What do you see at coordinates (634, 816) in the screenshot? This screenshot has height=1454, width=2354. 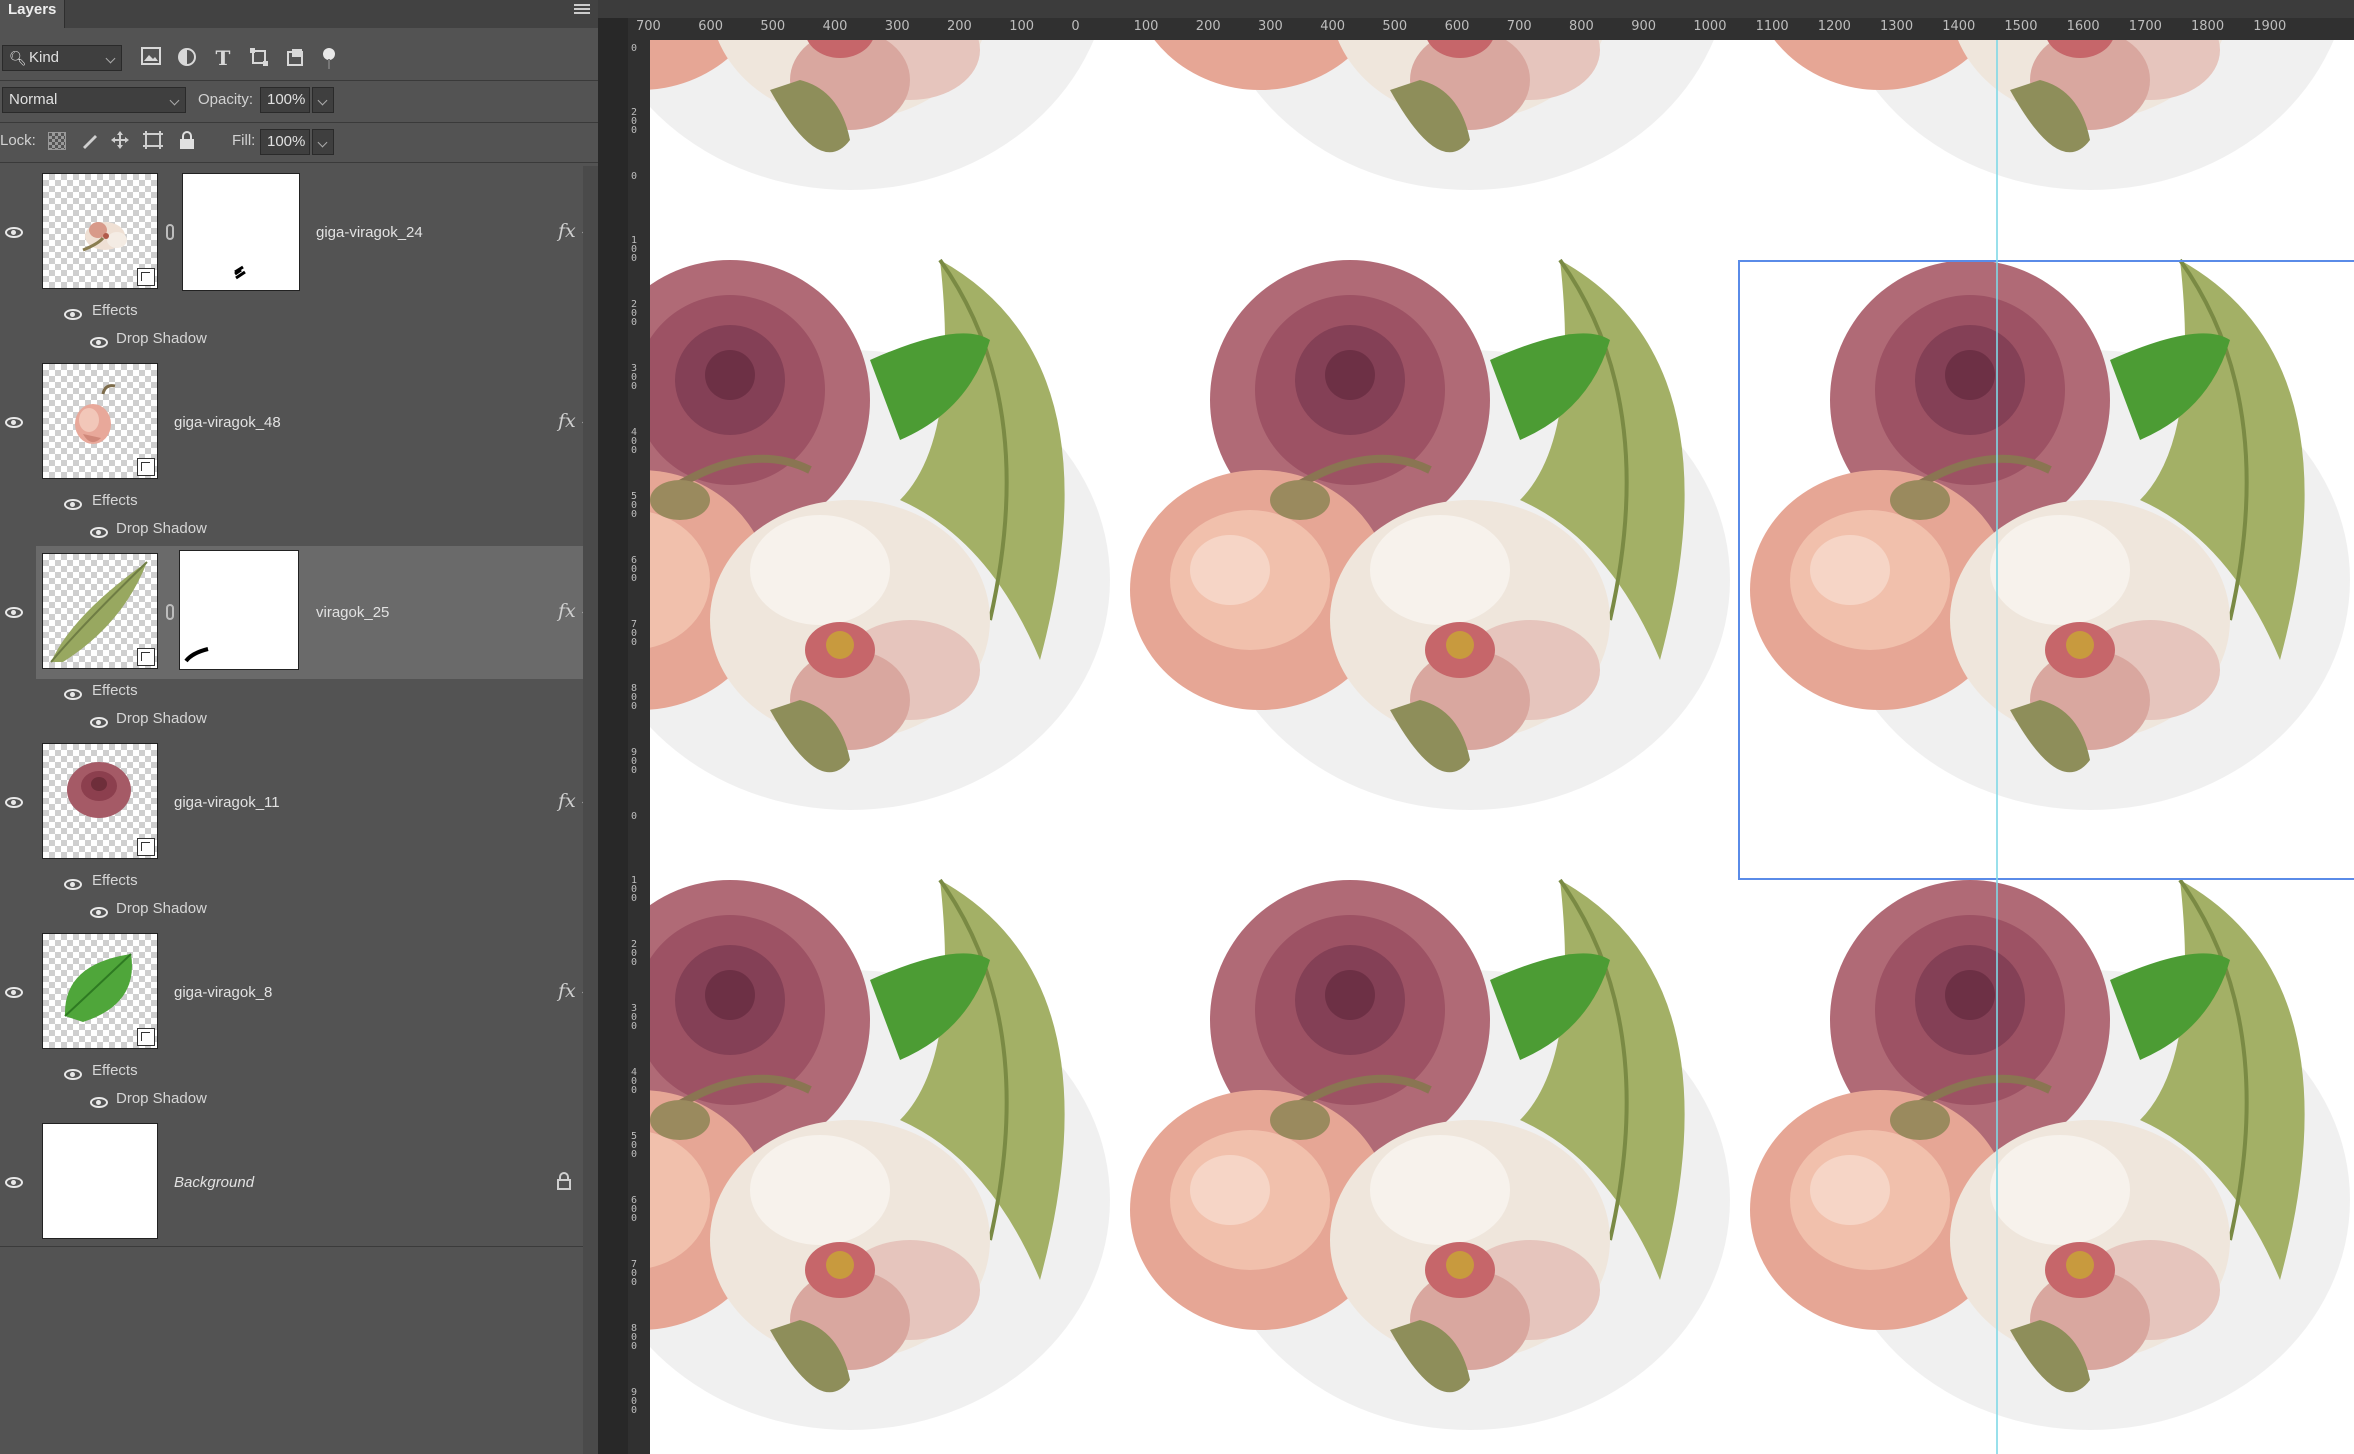 I see `ruler-left-label: 0` at bounding box center [634, 816].